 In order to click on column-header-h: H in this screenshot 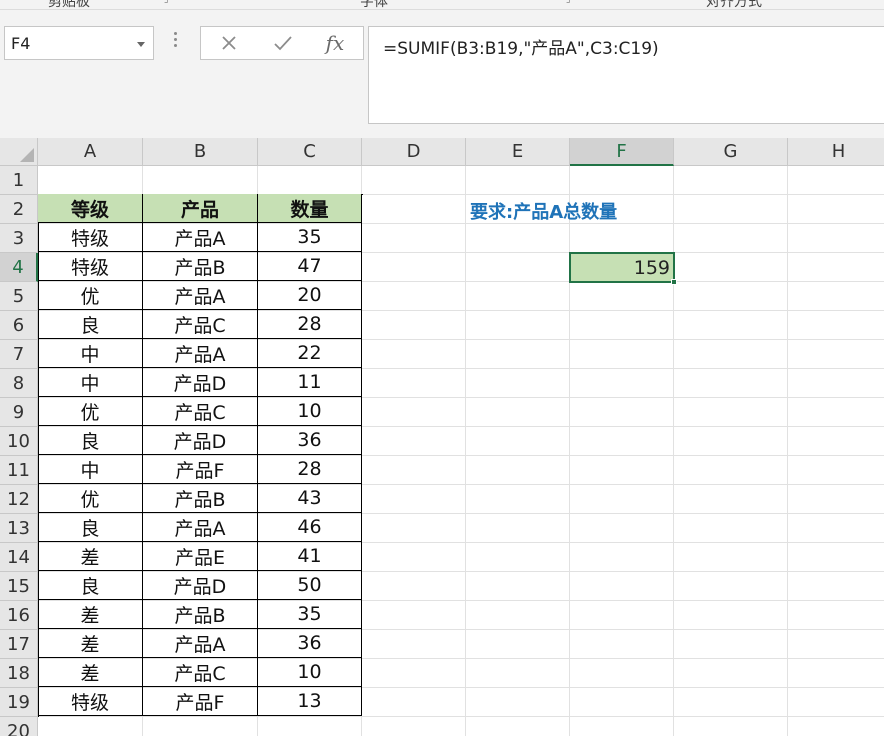, I will do `click(836, 152)`.